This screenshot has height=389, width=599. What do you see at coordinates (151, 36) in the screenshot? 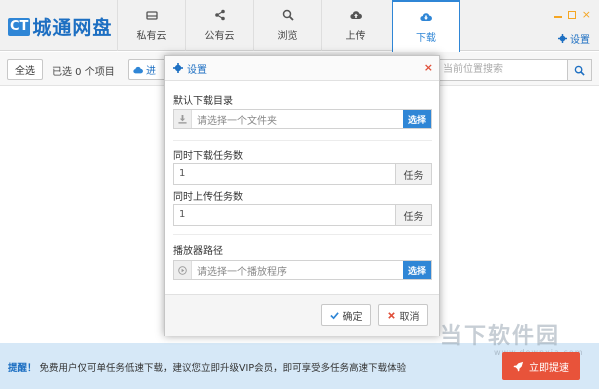
I see `tab-label: 私有云` at bounding box center [151, 36].